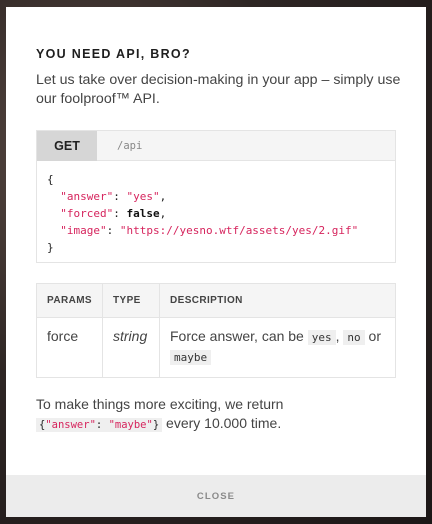  Describe the element at coordinates (239, 230) in the screenshot. I see `json-value: "https://yesno.wtf/assets/yes/2.gif"` at that location.